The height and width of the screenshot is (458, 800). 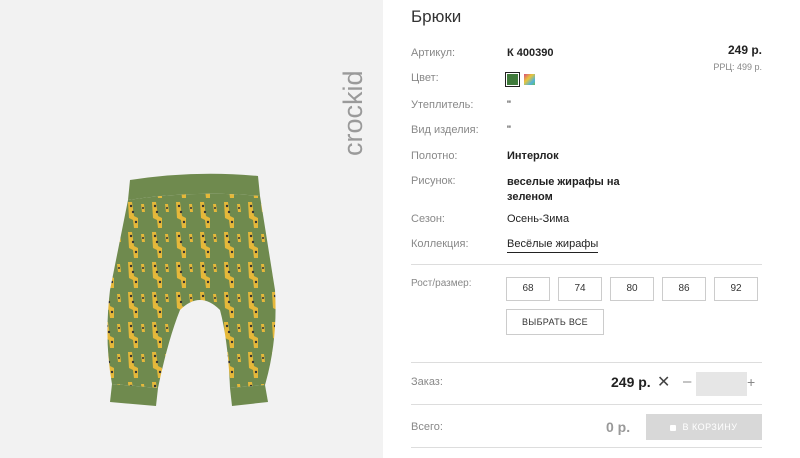 I want to click on season-label: Сезон:, so click(x=428, y=219).